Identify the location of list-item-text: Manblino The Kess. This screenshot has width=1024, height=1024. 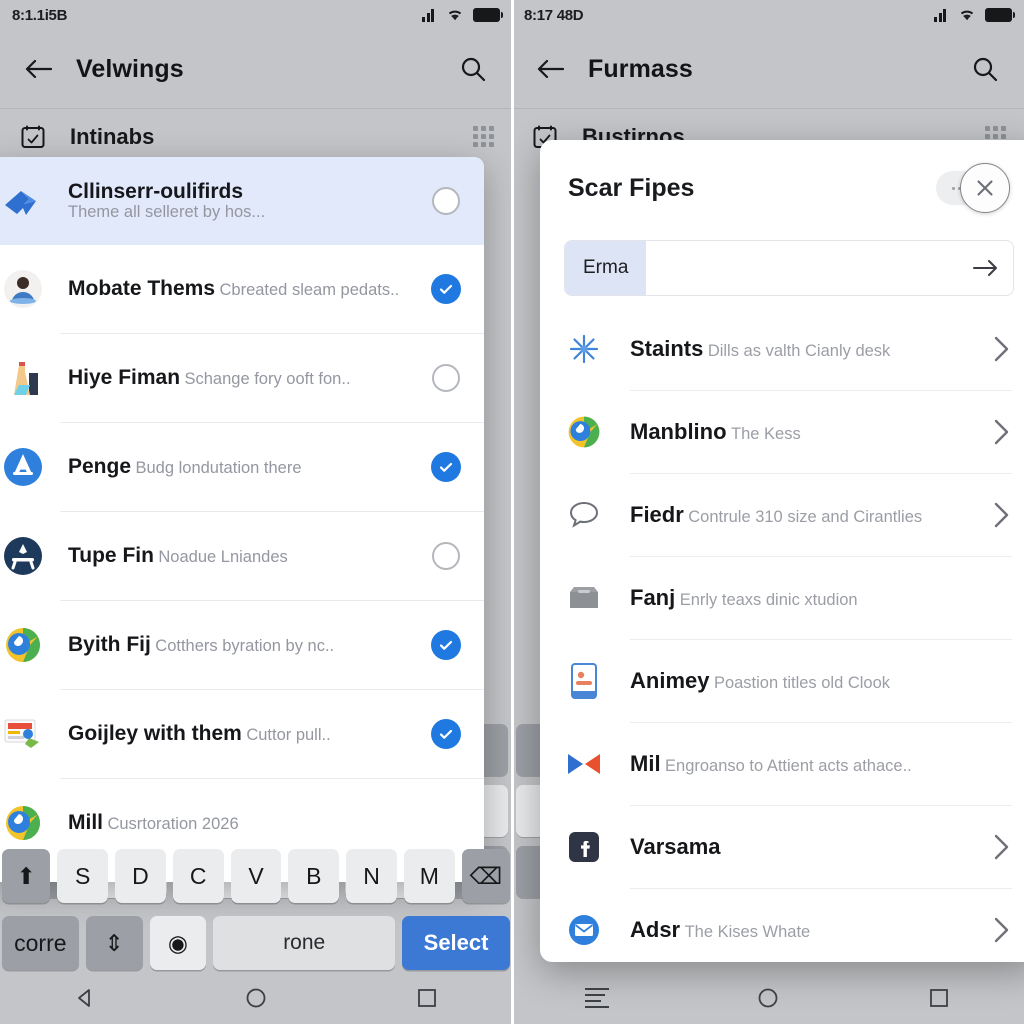
(810, 431).